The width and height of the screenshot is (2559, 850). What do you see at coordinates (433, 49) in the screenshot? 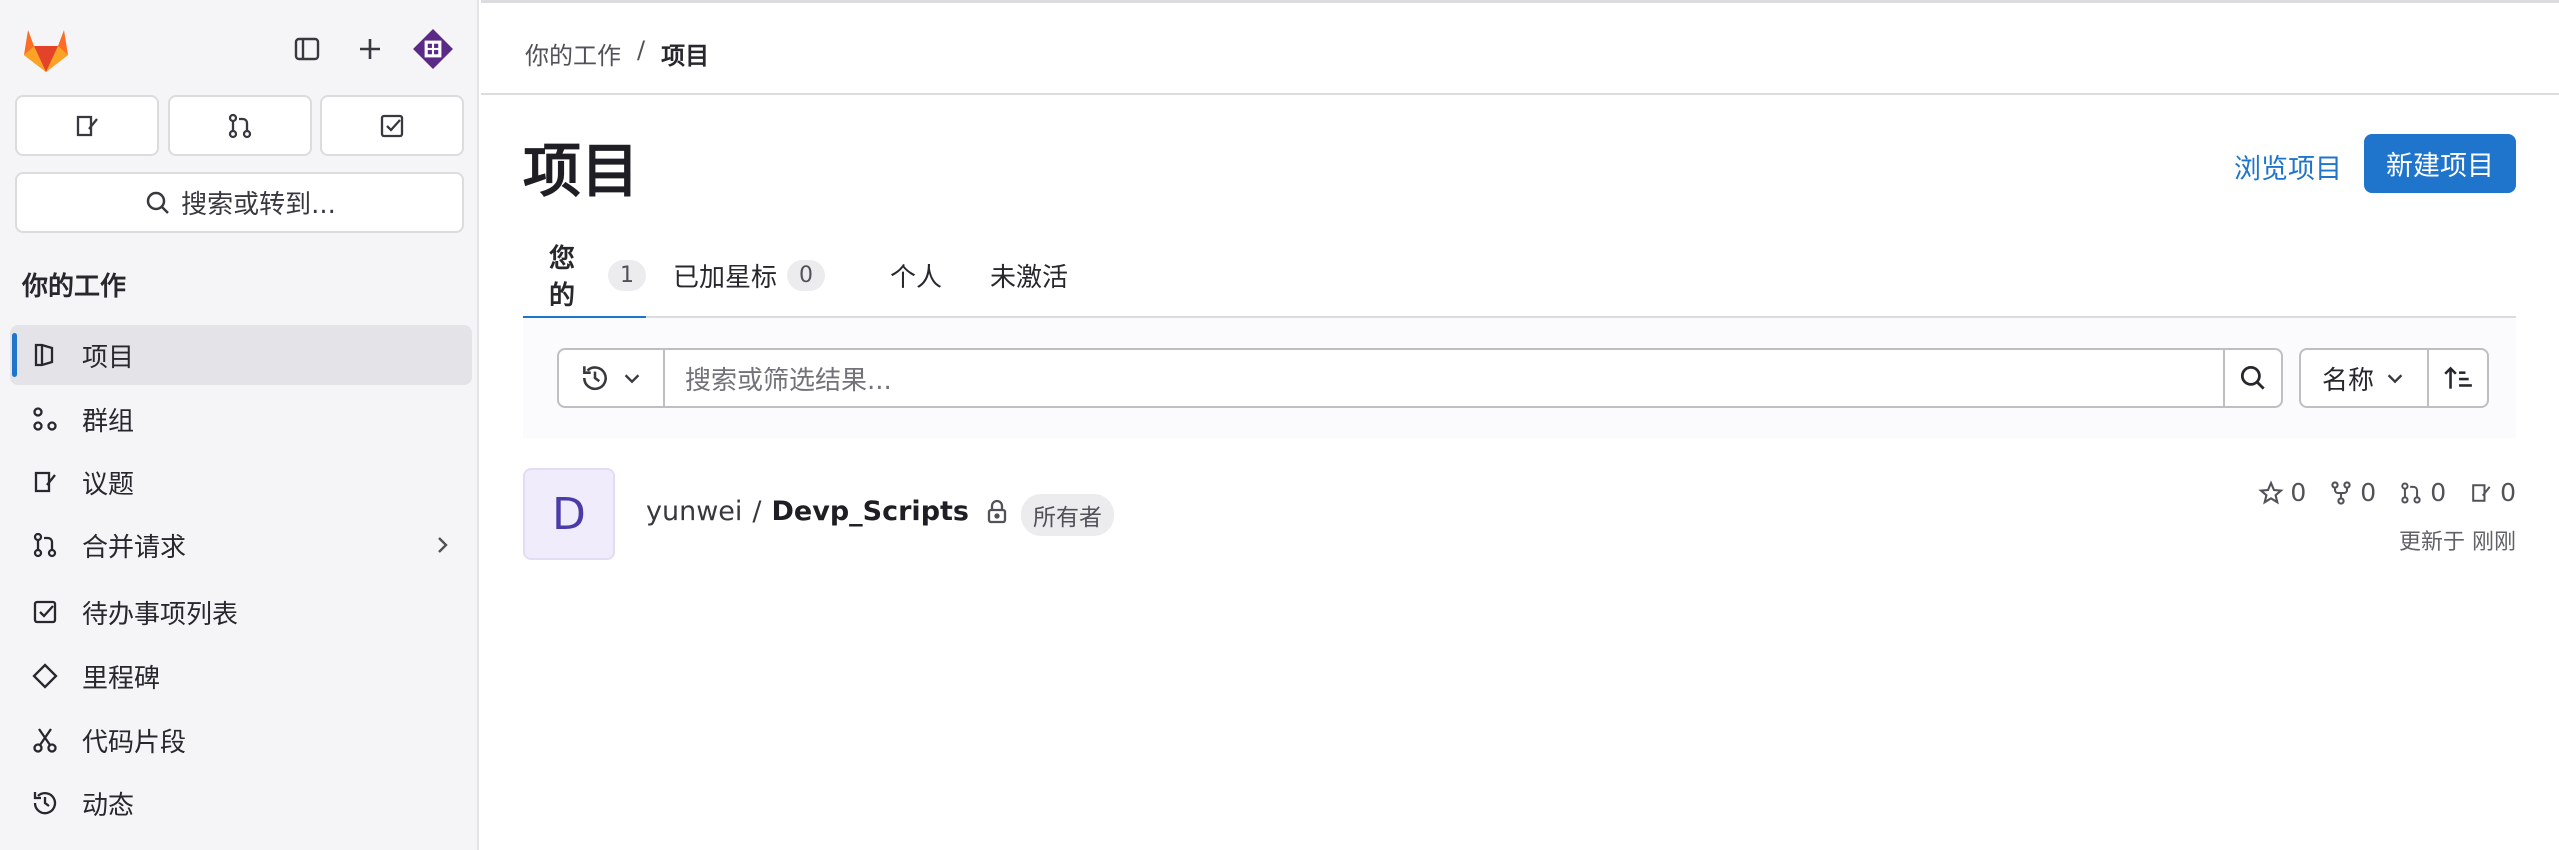
I see `user-avatar` at bounding box center [433, 49].